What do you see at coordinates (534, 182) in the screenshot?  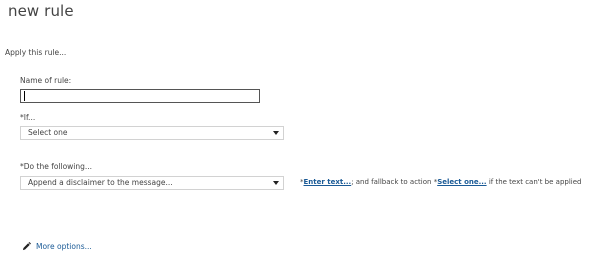 I see `fallback-trailing-text: if the text can't be applied` at bounding box center [534, 182].